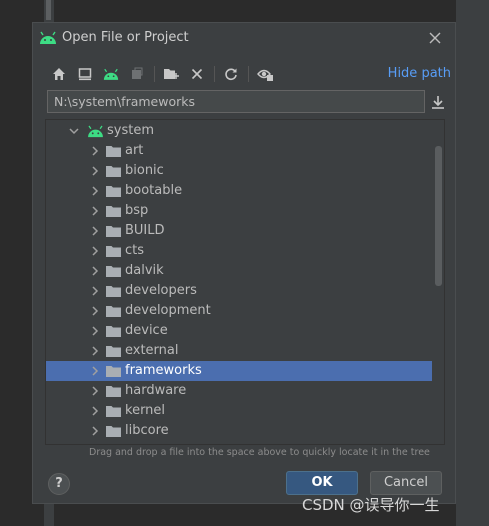 The width and height of the screenshot is (489, 526). I want to click on tree-item: developers, so click(239, 291).